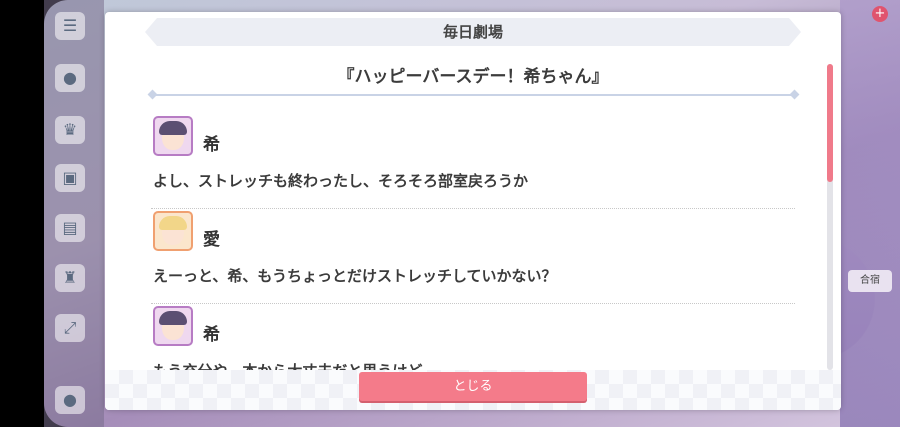 This screenshot has width=900, height=427. What do you see at coordinates (473, 95) in the screenshot?
I see `title-divider` at bounding box center [473, 95].